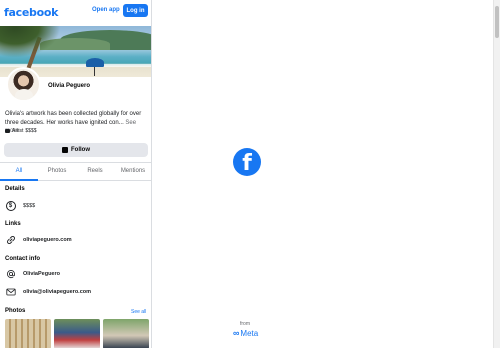 The width and height of the screenshot is (500, 348). What do you see at coordinates (496, 174) in the screenshot?
I see `vertical-scrollbar` at bounding box center [496, 174].